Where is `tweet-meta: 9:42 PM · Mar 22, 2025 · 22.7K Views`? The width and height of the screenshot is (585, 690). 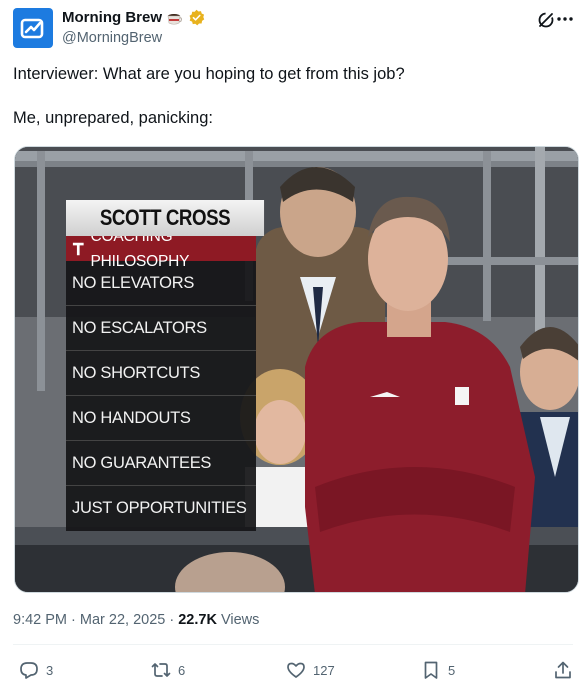 tweet-meta: 9:42 PM · Mar 22, 2025 · 22.7K Views is located at coordinates (136, 620).